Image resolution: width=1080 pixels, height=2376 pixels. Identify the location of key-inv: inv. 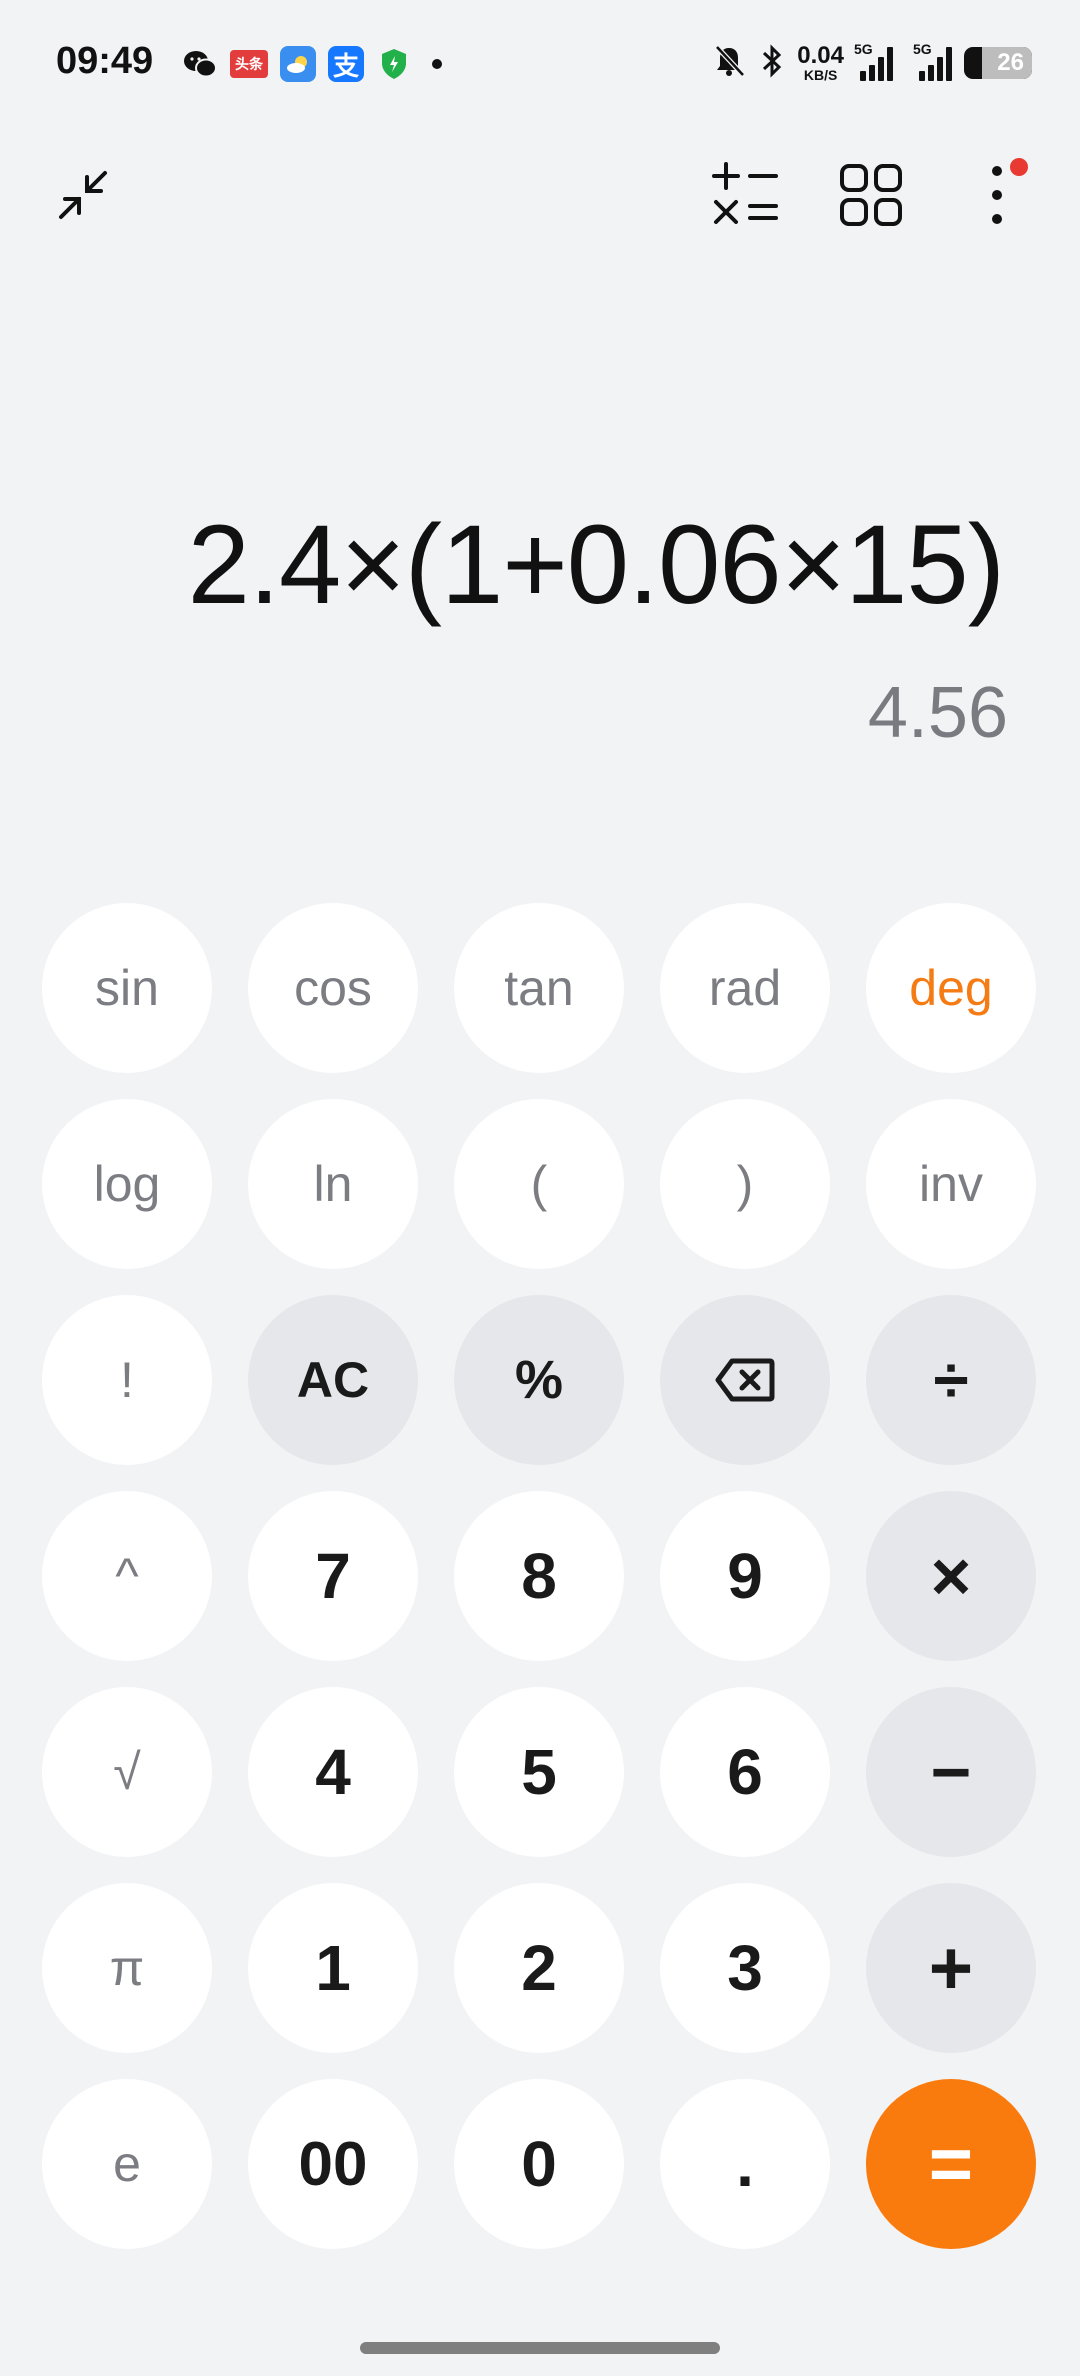
(951, 1184).